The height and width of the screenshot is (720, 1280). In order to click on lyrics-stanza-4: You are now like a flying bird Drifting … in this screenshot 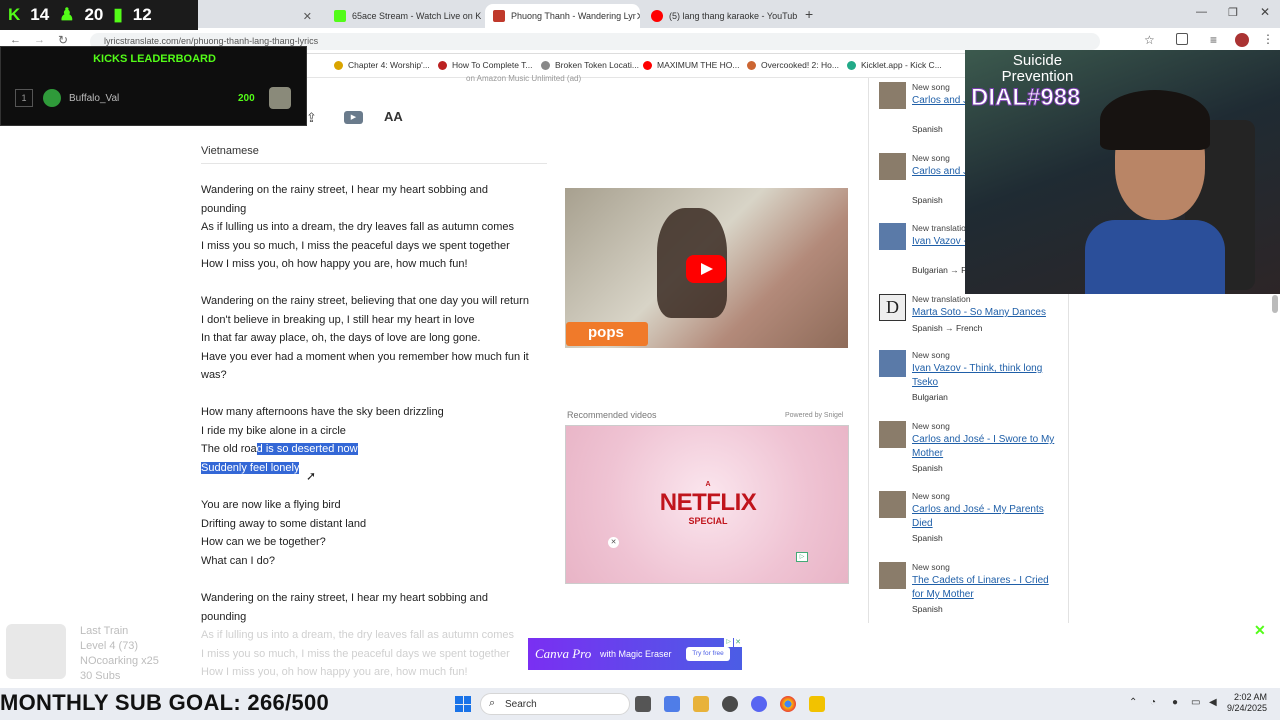, I will do `click(284, 533)`.